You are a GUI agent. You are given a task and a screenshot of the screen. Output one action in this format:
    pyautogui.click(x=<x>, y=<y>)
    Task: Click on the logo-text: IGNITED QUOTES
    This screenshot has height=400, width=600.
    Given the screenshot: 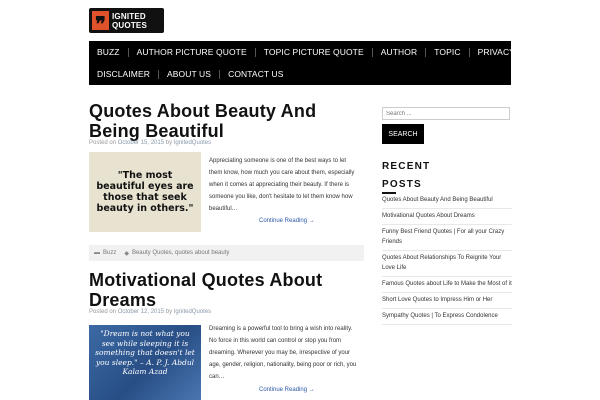 What is the action you would take?
    pyautogui.click(x=129, y=20)
    